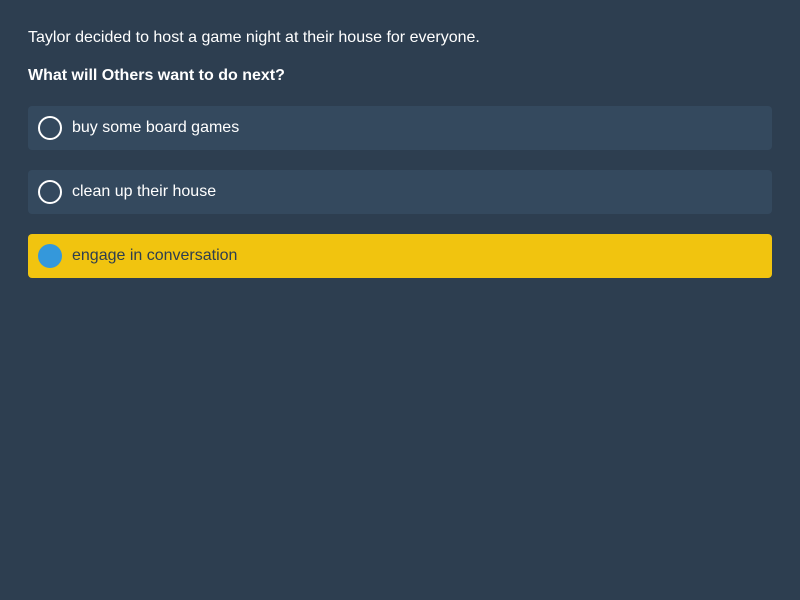  Describe the element at coordinates (156, 75) in the screenshot. I see `question-text: What will Others want to do next?` at that location.